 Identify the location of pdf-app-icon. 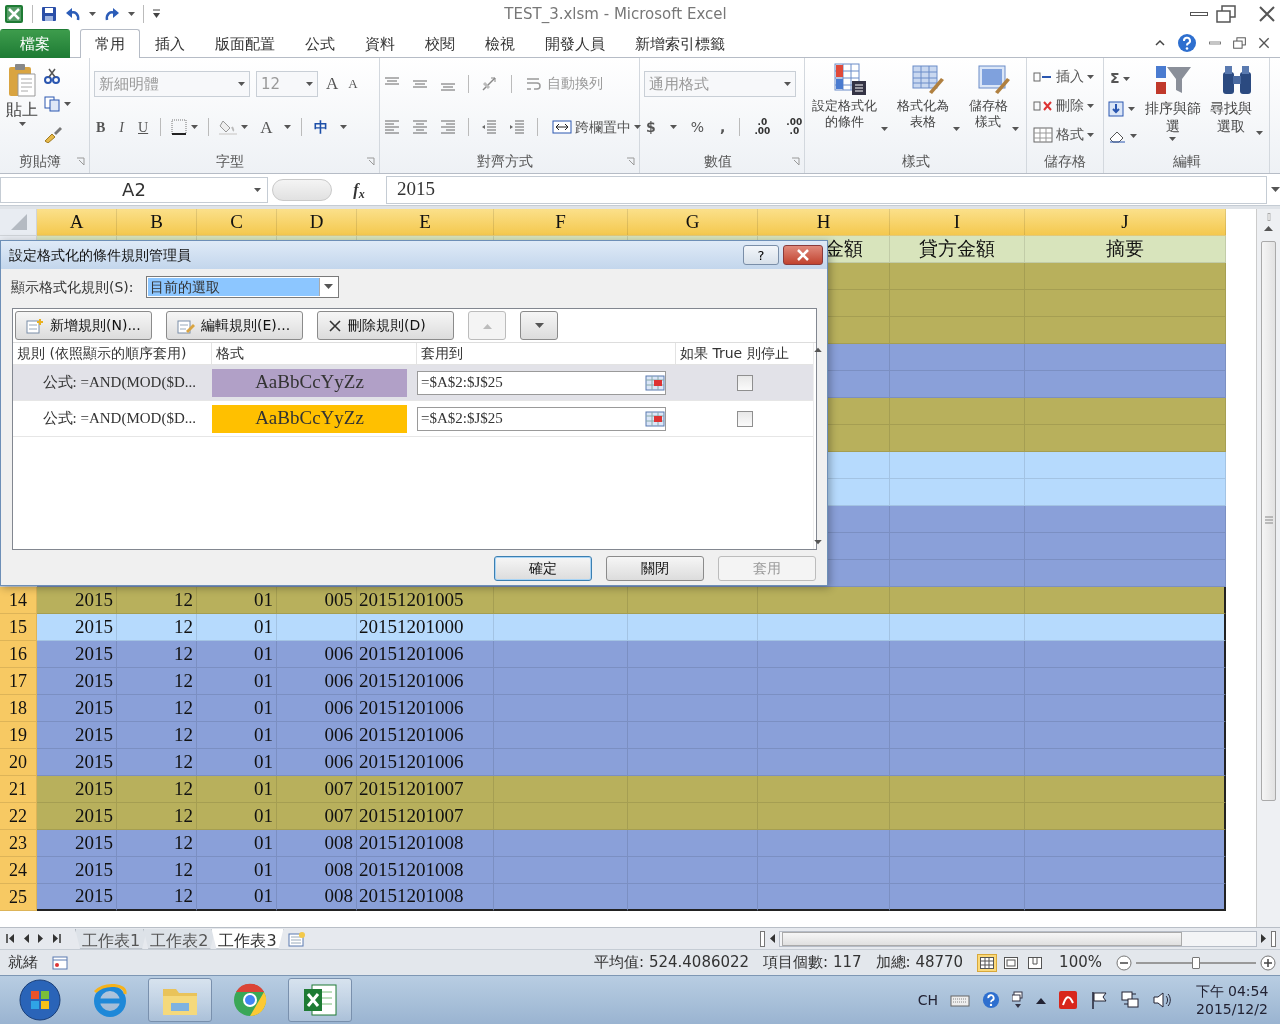
(1068, 1000).